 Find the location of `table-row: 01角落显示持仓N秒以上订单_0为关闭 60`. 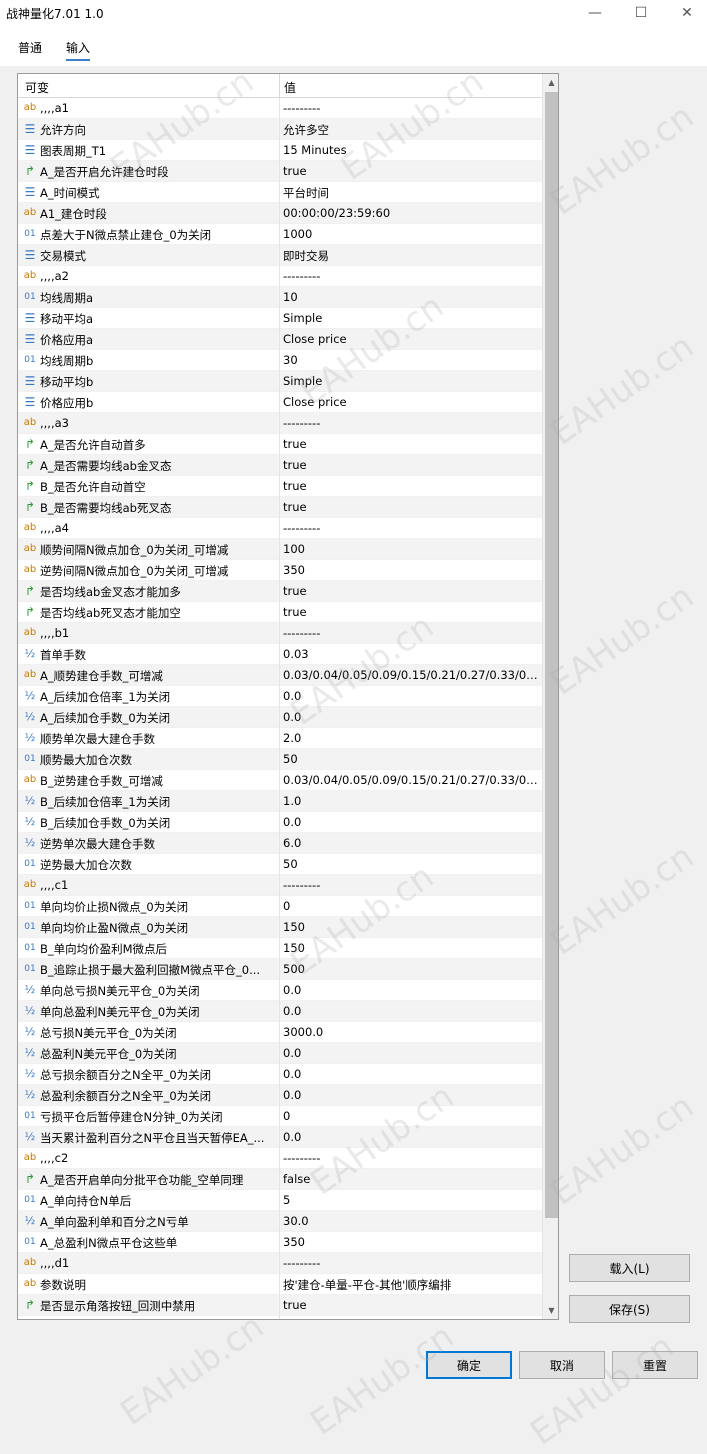

table-row: 01角落显示持仓N秒以上订单_0为关闭 60 is located at coordinates (280, 1318).